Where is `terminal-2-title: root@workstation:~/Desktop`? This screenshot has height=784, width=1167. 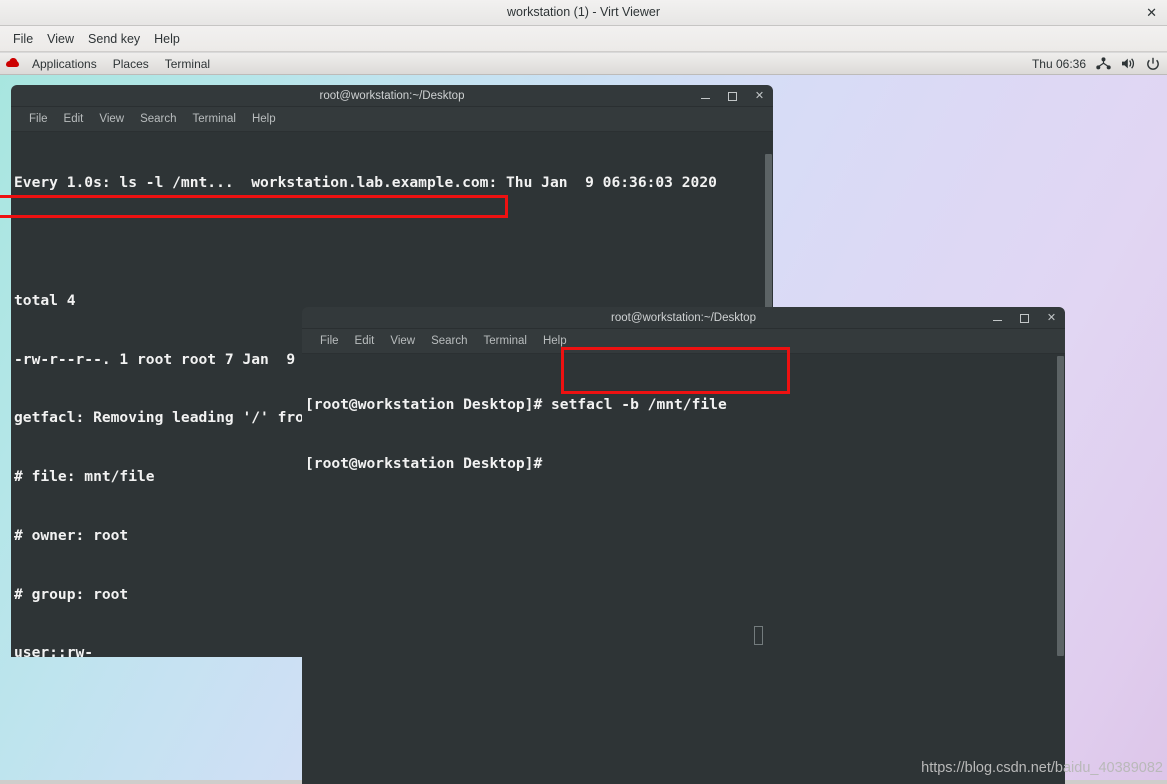 terminal-2-title: root@workstation:~/Desktop is located at coordinates (683, 318).